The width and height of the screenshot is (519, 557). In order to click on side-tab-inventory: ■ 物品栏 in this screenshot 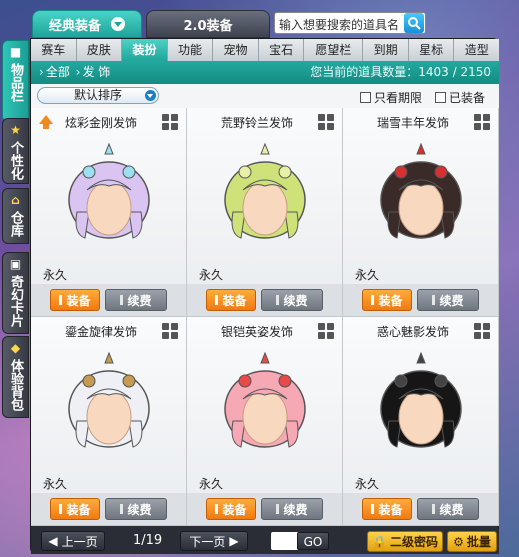, I will do `click(15, 81)`.